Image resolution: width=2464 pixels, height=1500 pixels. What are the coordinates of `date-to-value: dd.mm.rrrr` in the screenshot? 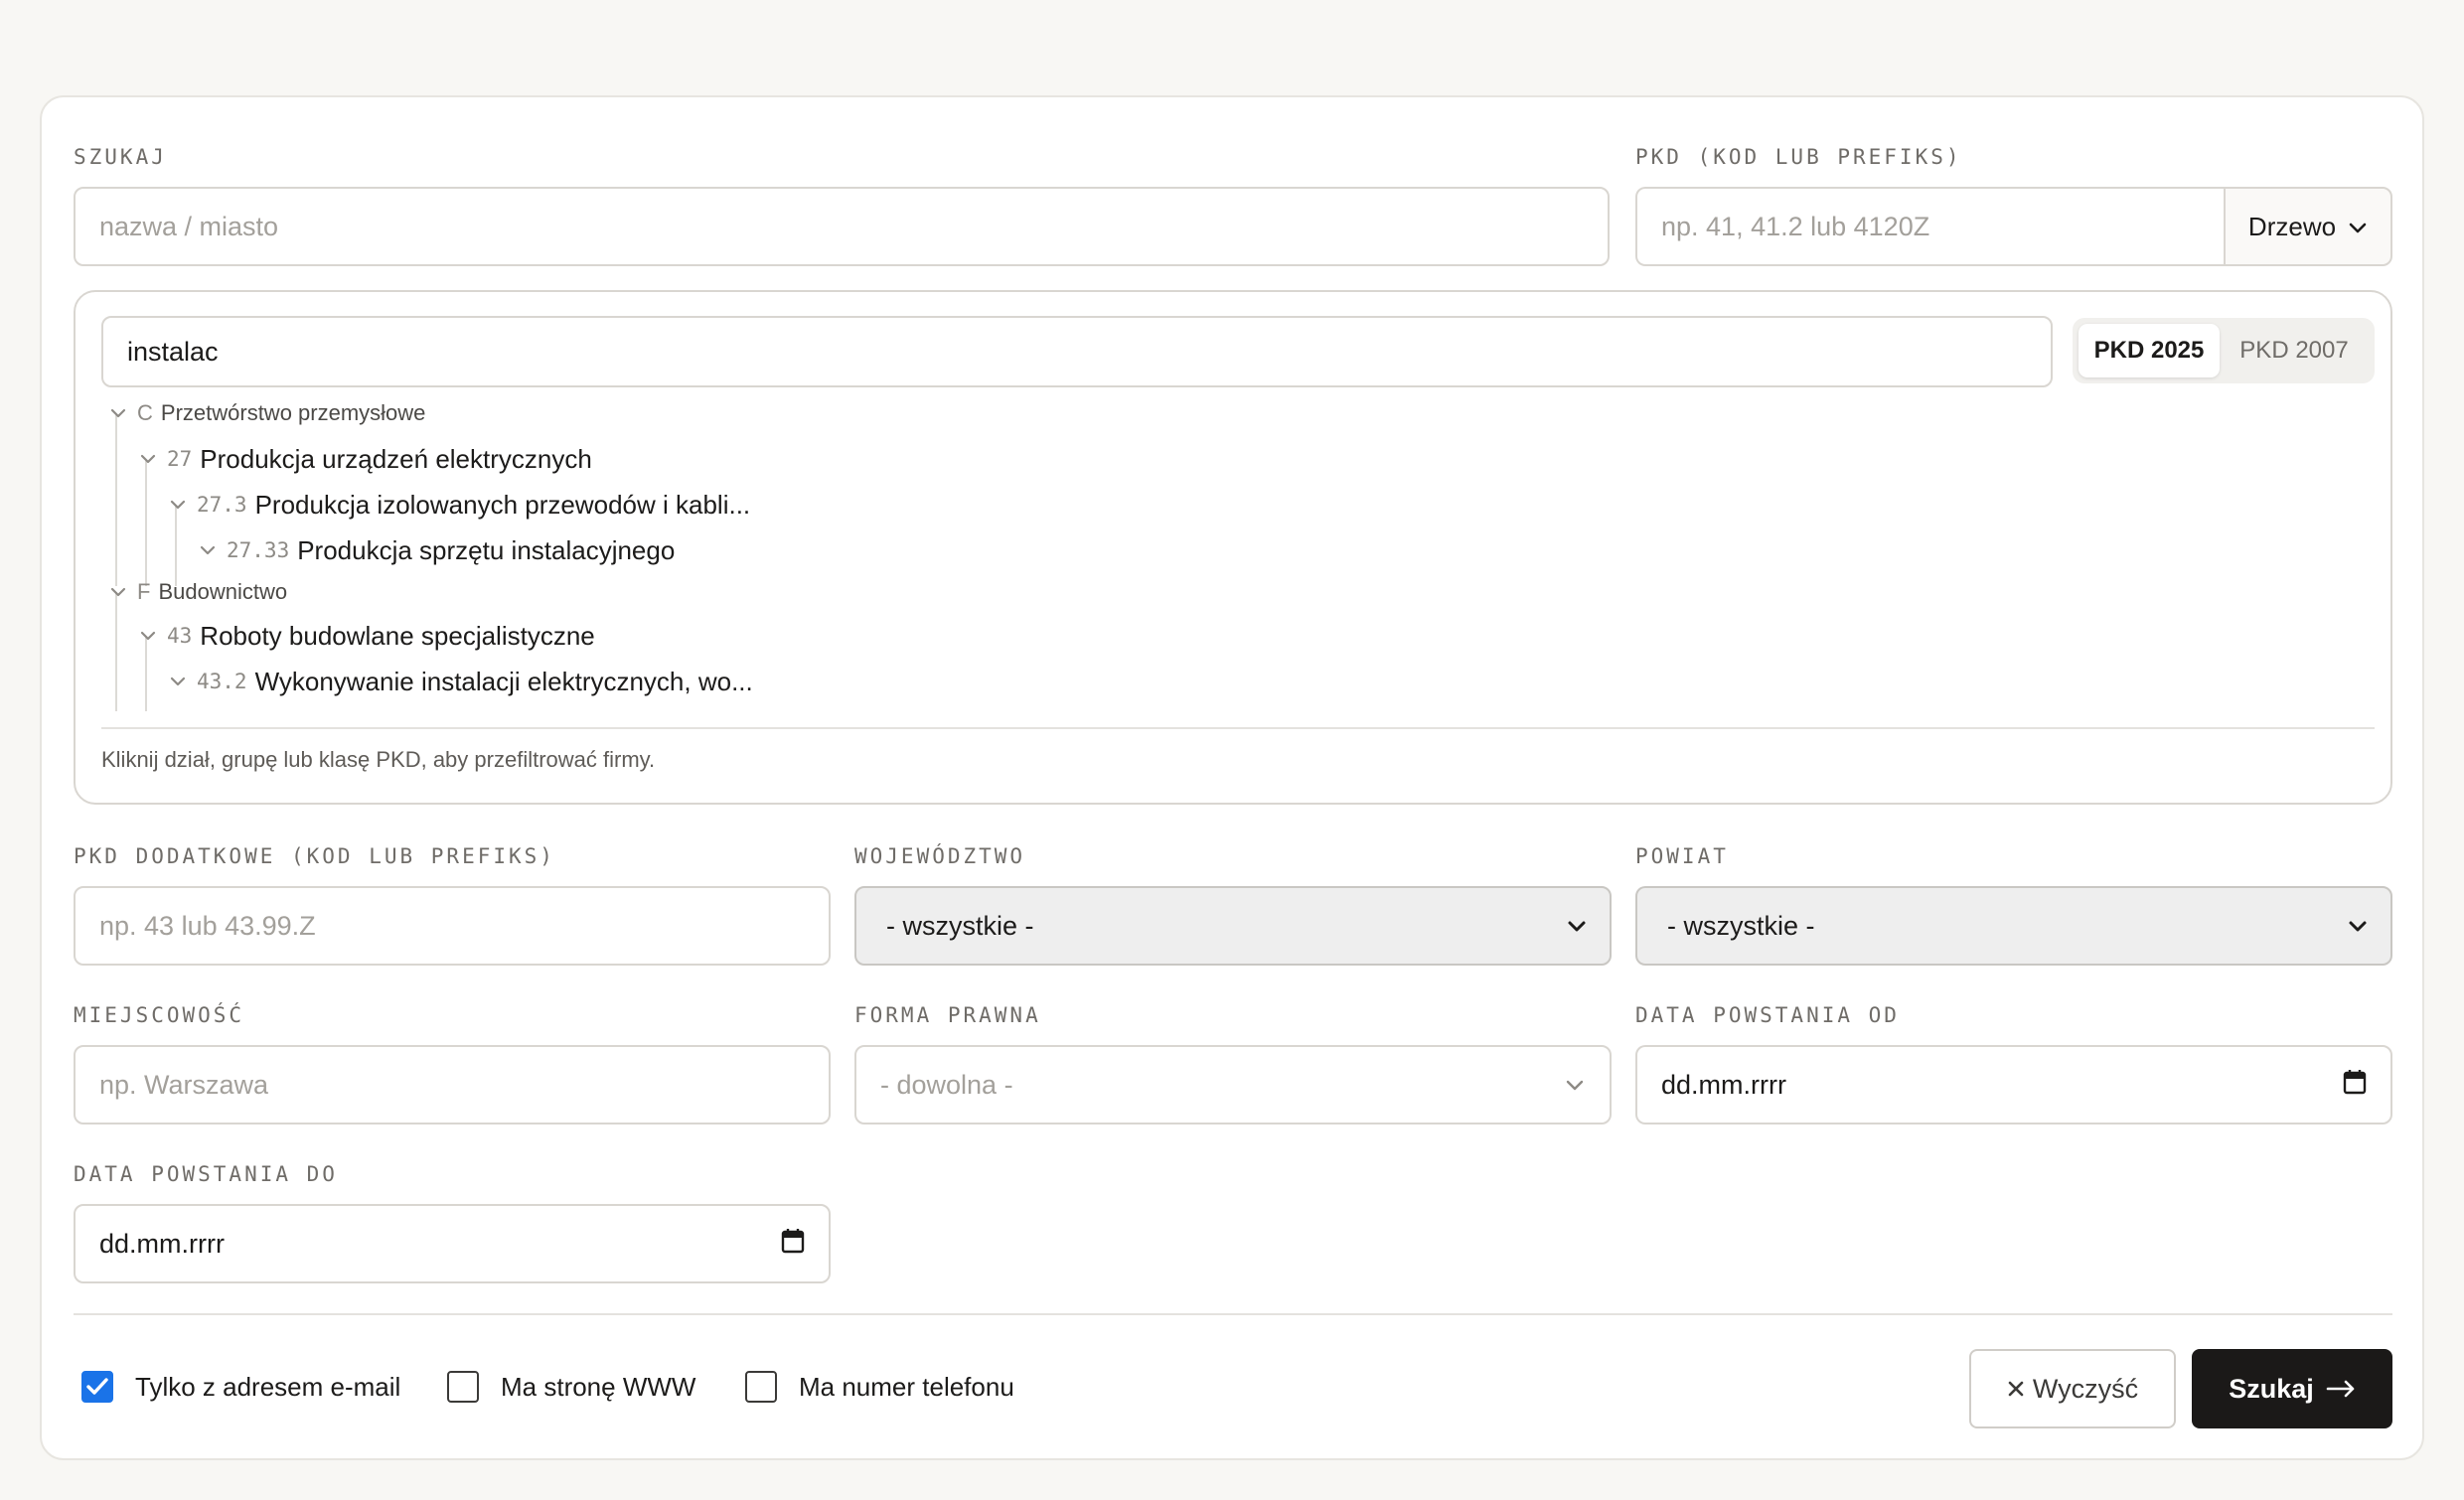 It's located at (162, 1243).